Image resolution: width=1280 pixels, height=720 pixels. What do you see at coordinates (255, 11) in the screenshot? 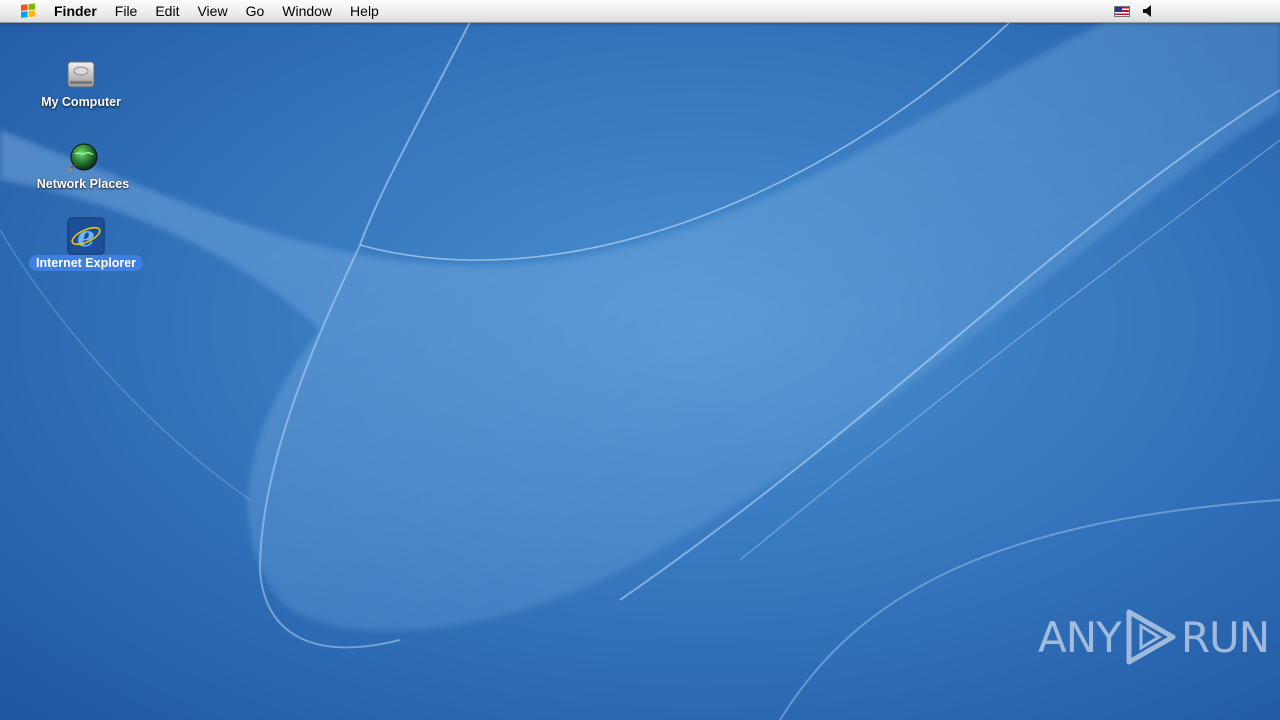
I see `menu-go: Go` at bounding box center [255, 11].